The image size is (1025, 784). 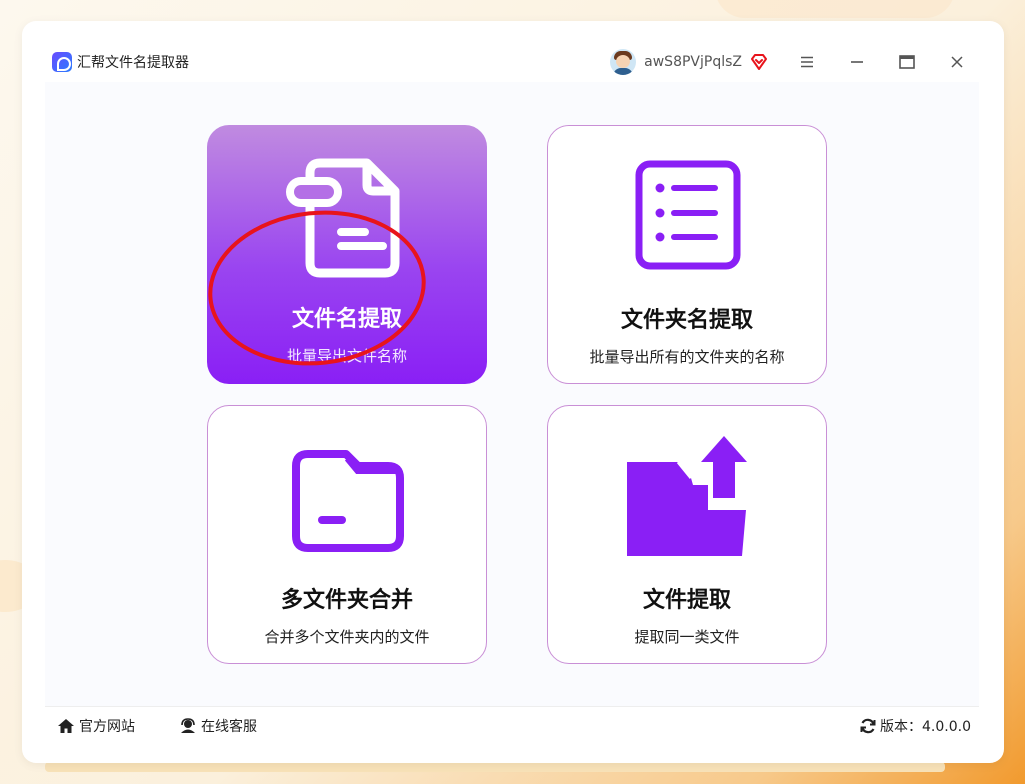 I want to click on title-actions: awS8PVjPqlsZ, so click(x=796, y=62).